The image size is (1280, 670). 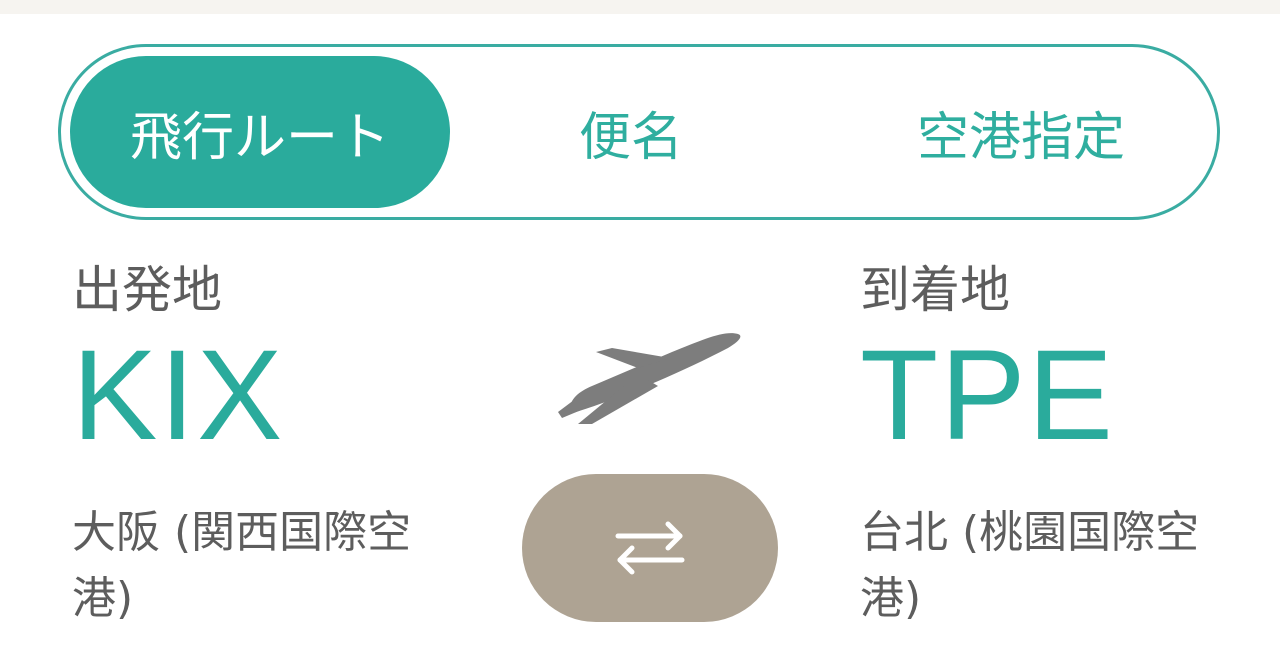 I want to click on swap-airports-button, so click(x=650, y=548).